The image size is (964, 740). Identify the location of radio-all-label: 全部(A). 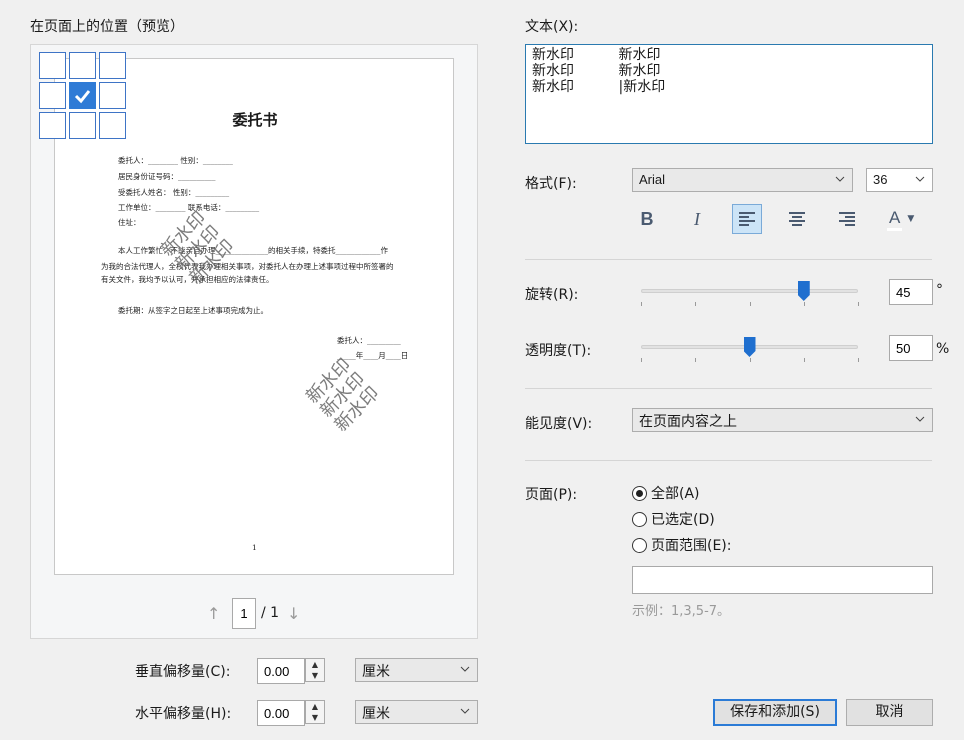
(675, 494).